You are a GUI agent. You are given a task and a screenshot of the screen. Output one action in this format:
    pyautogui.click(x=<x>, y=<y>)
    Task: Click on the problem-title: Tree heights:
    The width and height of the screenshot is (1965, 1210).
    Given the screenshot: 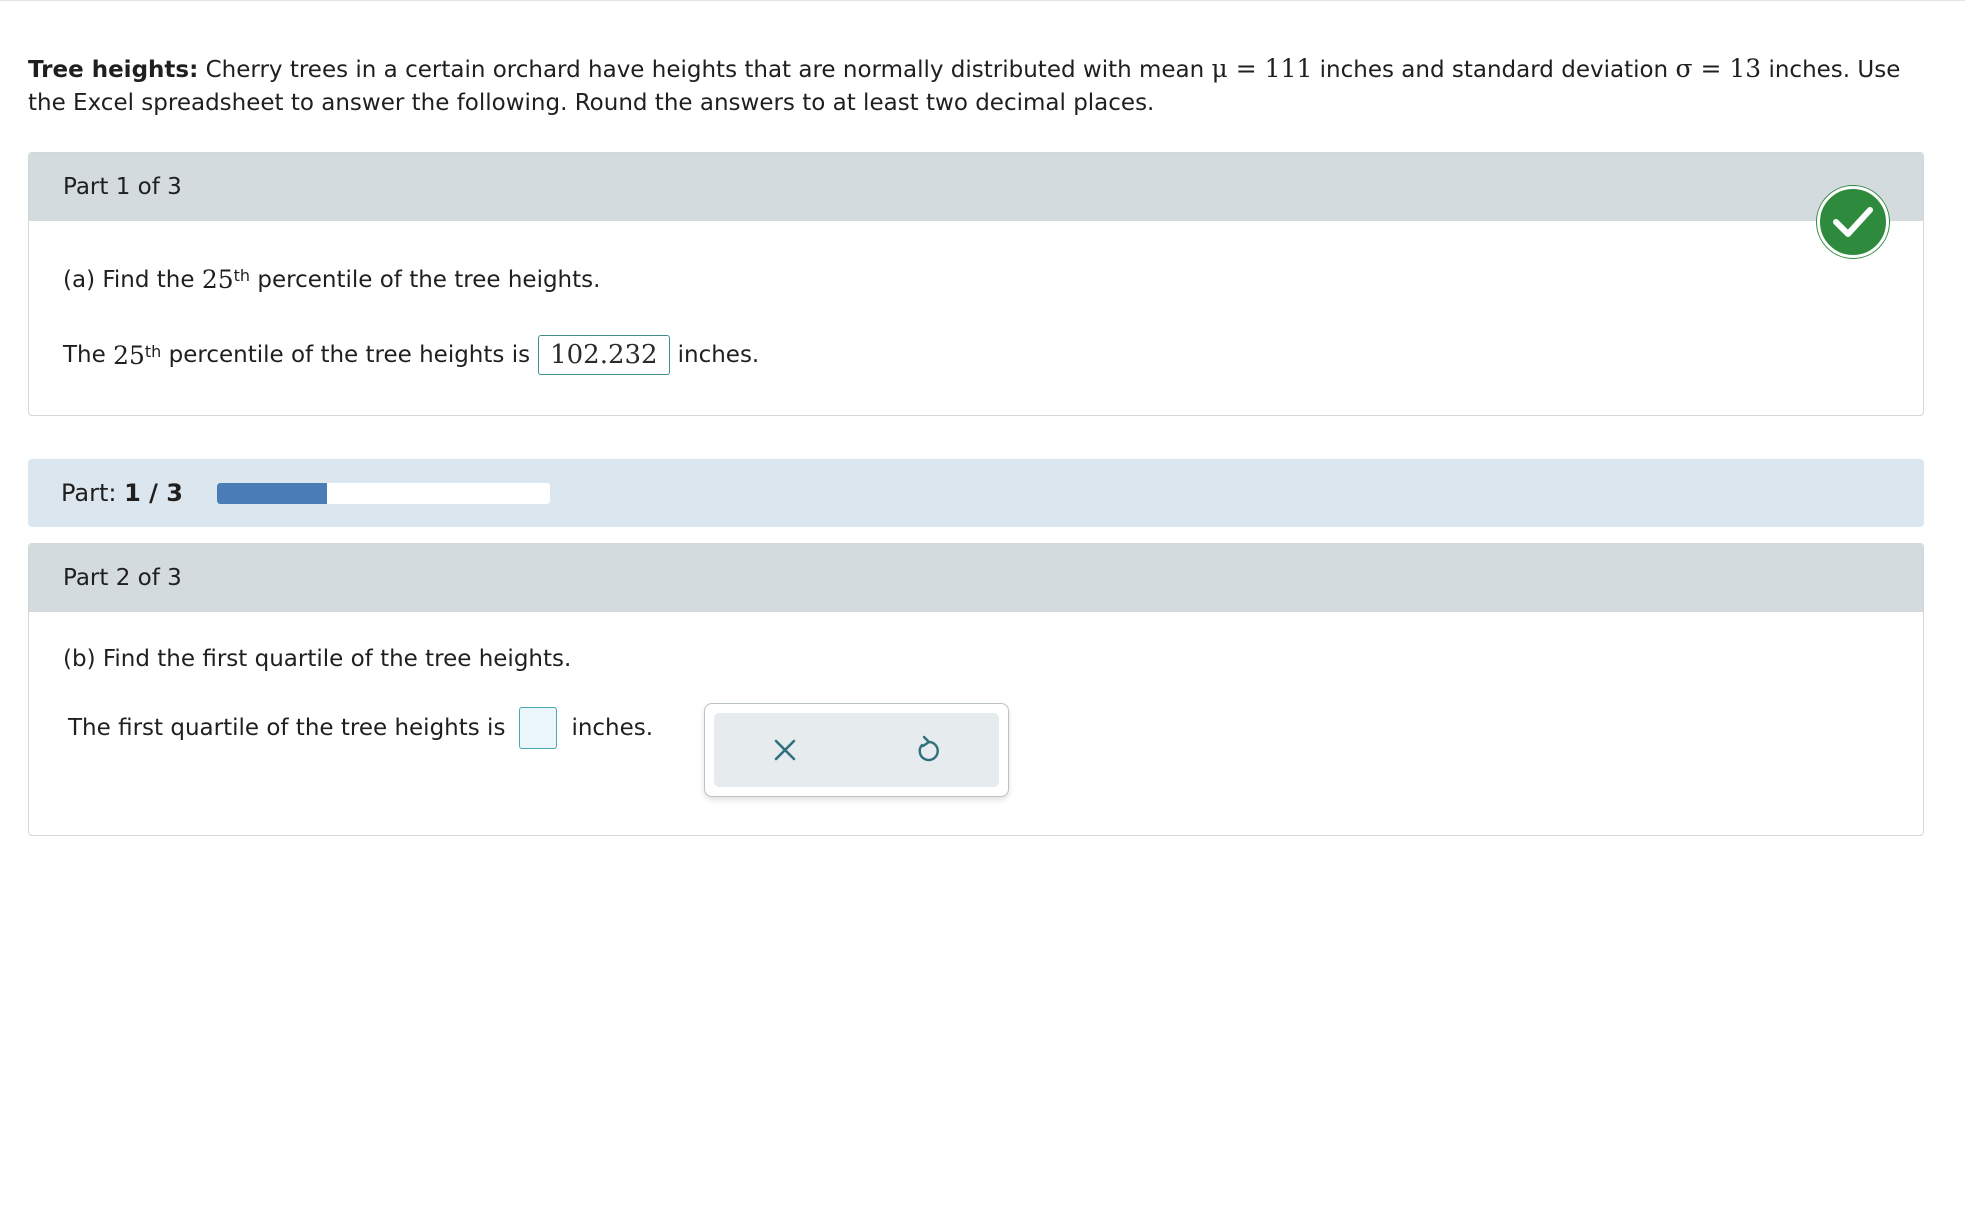 What is the action you would take?
    pyautogui.click(x=113, y=70)
    